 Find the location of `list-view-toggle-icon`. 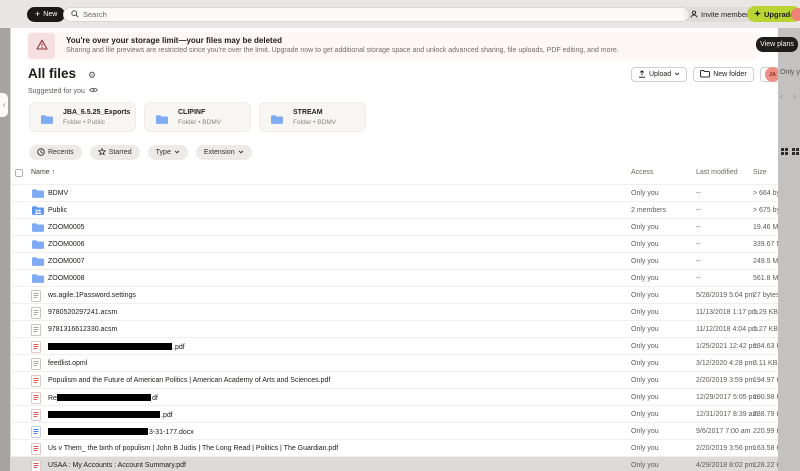

list-view-toggle-icon is located at coordinates (782, 149).